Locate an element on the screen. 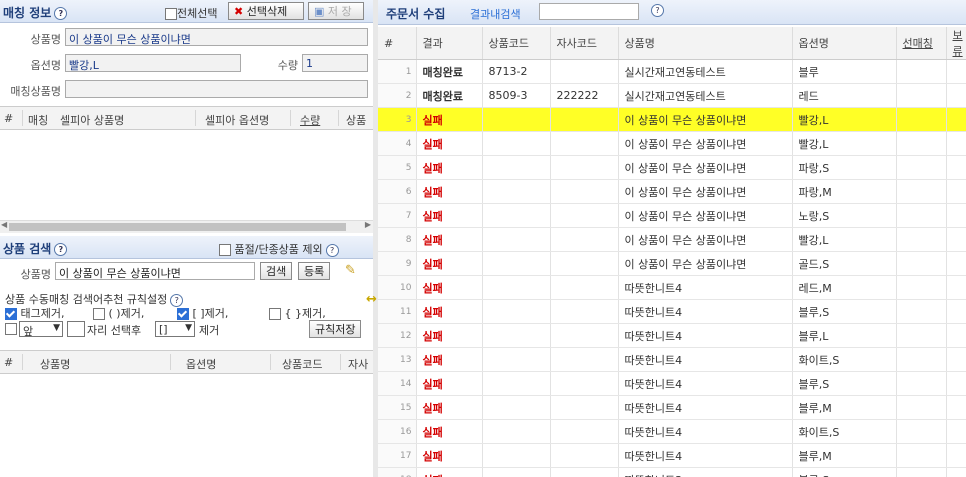  rule-bracket-checkbox: [ ]제거, is located at coordinates (202, 313).